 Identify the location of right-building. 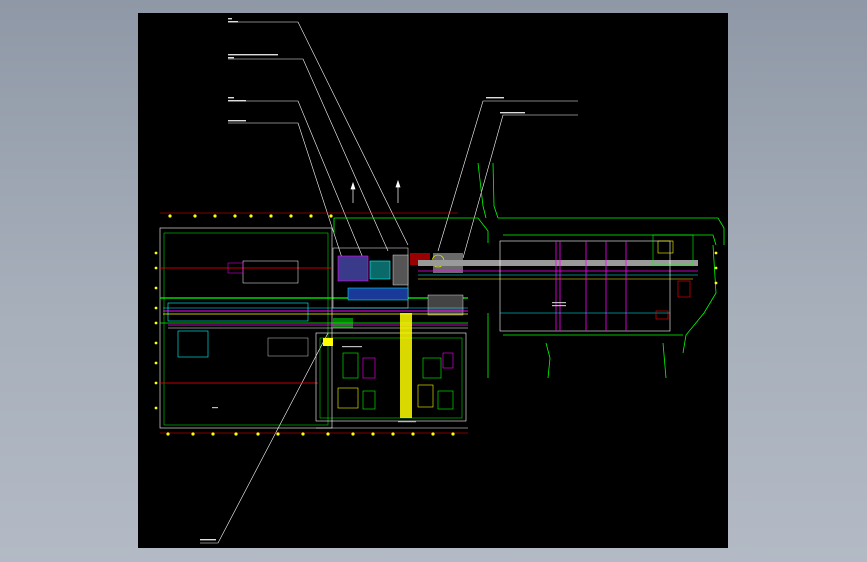
(596, 283).